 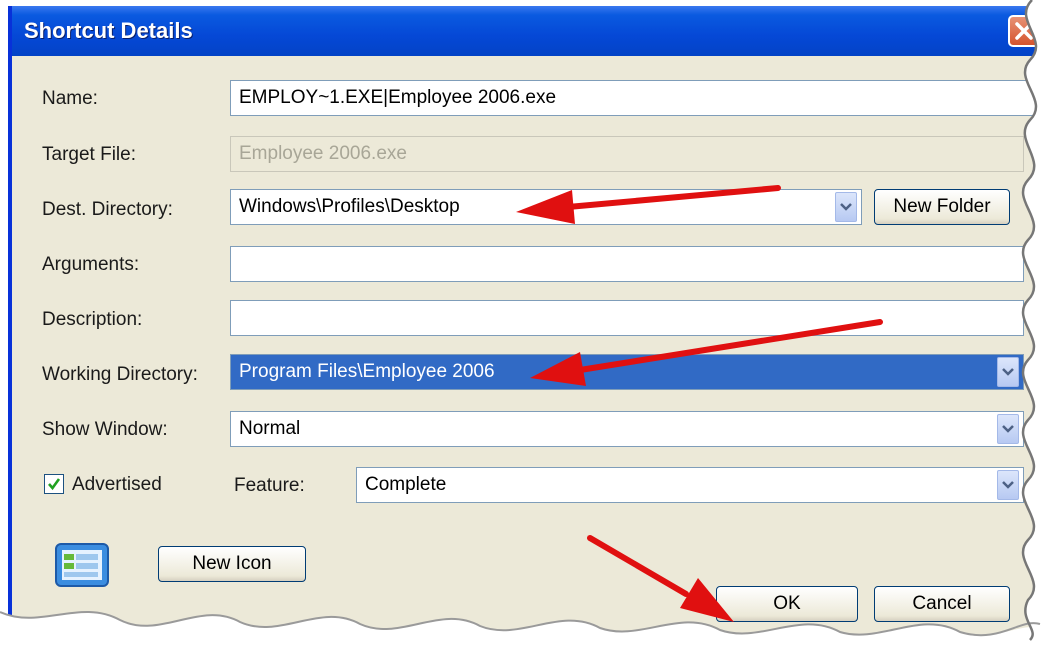 What do you see at coordinates (120, 374) in the screenshot?
I see `working-directory-label: Working Directory:` at bounding box center [120, 374].